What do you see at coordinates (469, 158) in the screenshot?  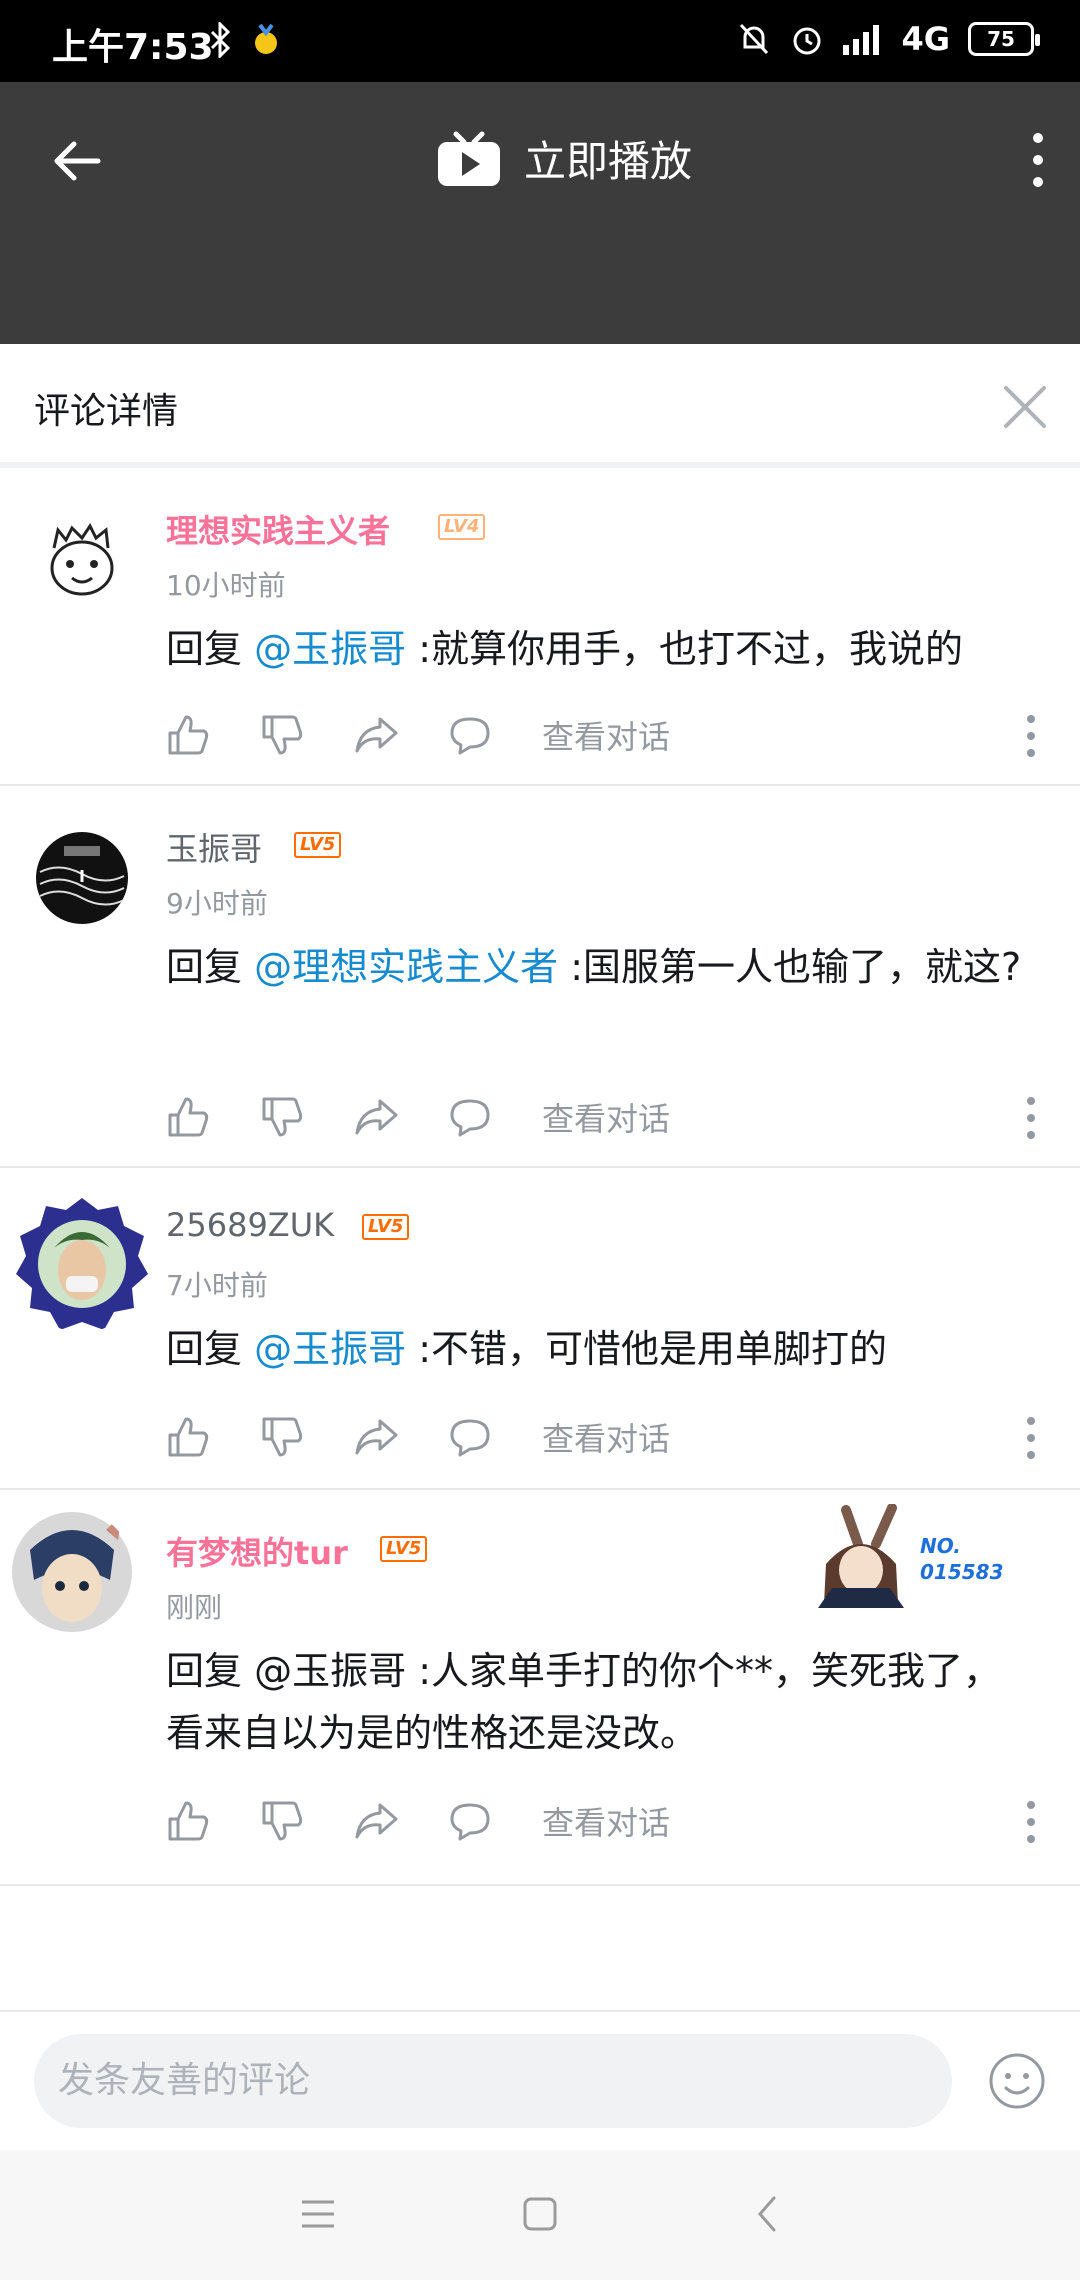 I see `tv-play-icon` at bounding box center [469, 158].